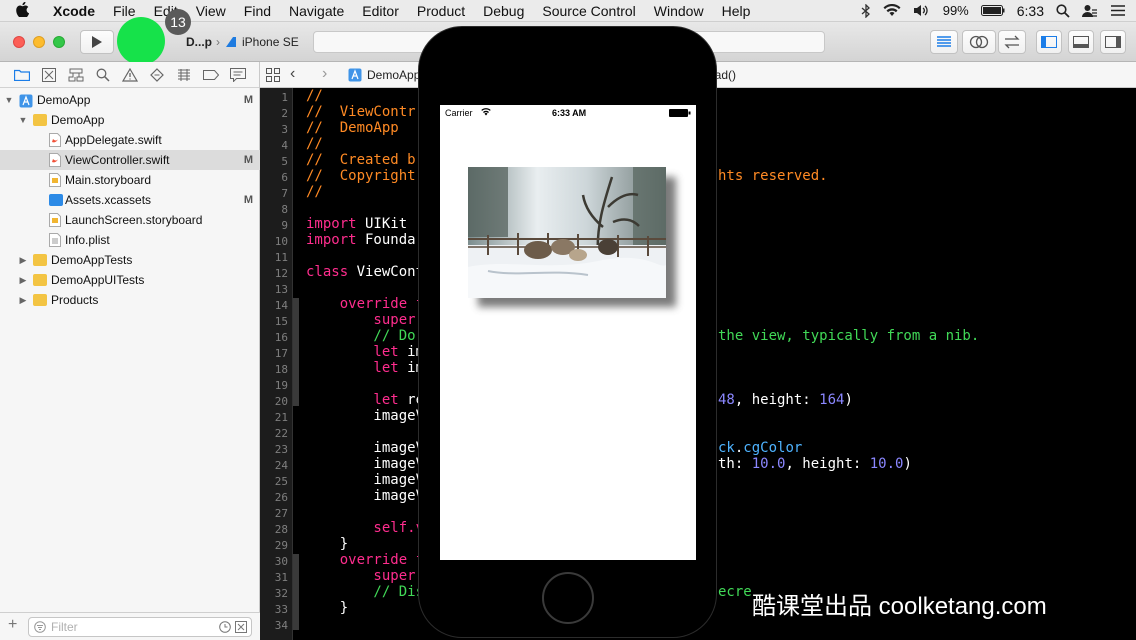 Image resolution: width=1136 pixels, height=640 pixels. I want to click on number-token: 10.0, so click(768, 464).